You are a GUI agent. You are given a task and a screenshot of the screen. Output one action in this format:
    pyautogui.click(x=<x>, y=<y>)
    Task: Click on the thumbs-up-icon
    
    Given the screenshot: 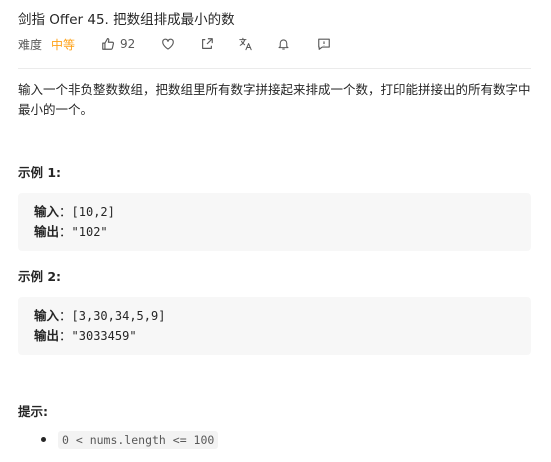 What is the action you would take?
    pyautogui.click(x=108, y=44)
    